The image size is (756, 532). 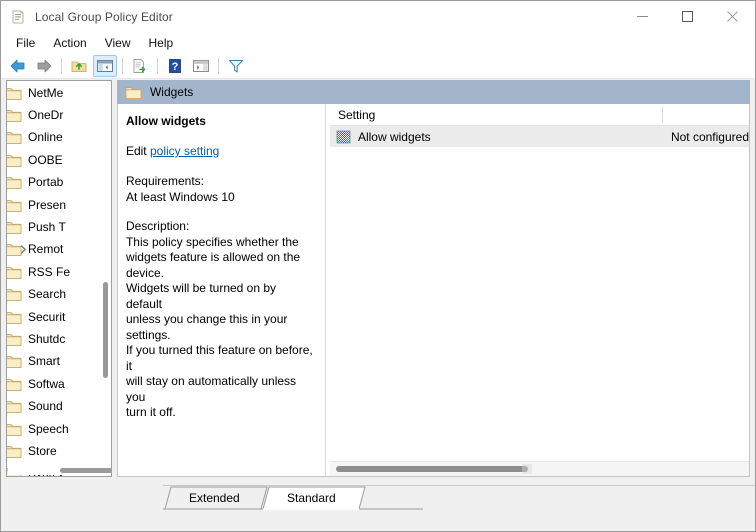 I want to click on tree-item-12: Smart, so click(x=54, y=362).